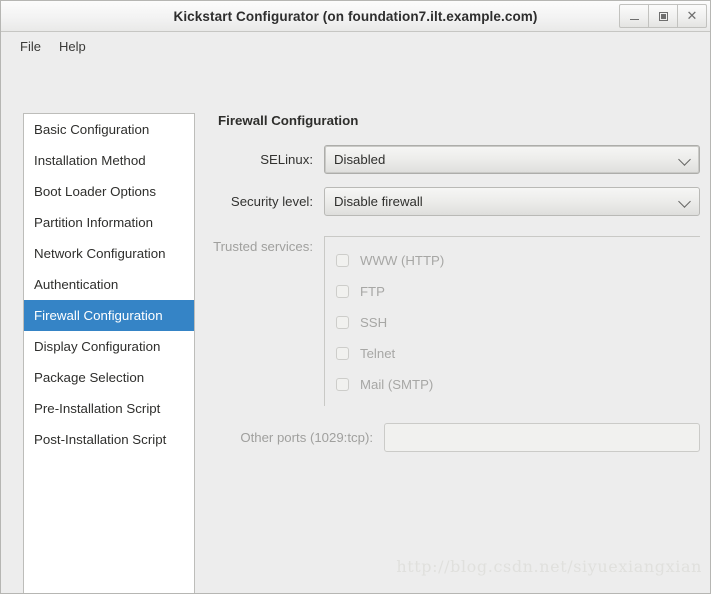  What do you see at coordinates (402, 260) in the screenshot?
I see `checkbox-label: WWW (HTTP)` at bounding box center [402, 260].